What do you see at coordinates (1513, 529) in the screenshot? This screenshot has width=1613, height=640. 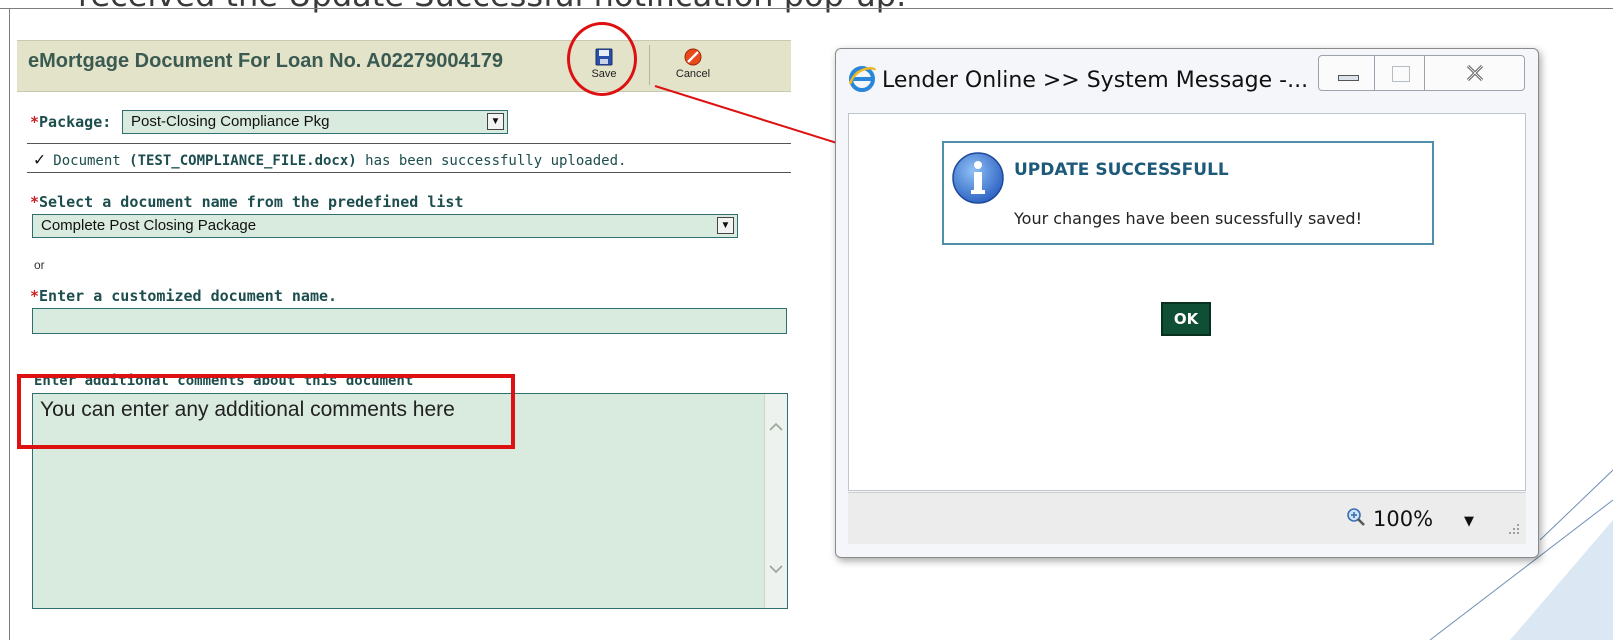 I see `resize-grip-icon` at bounding box center [1513, 529].